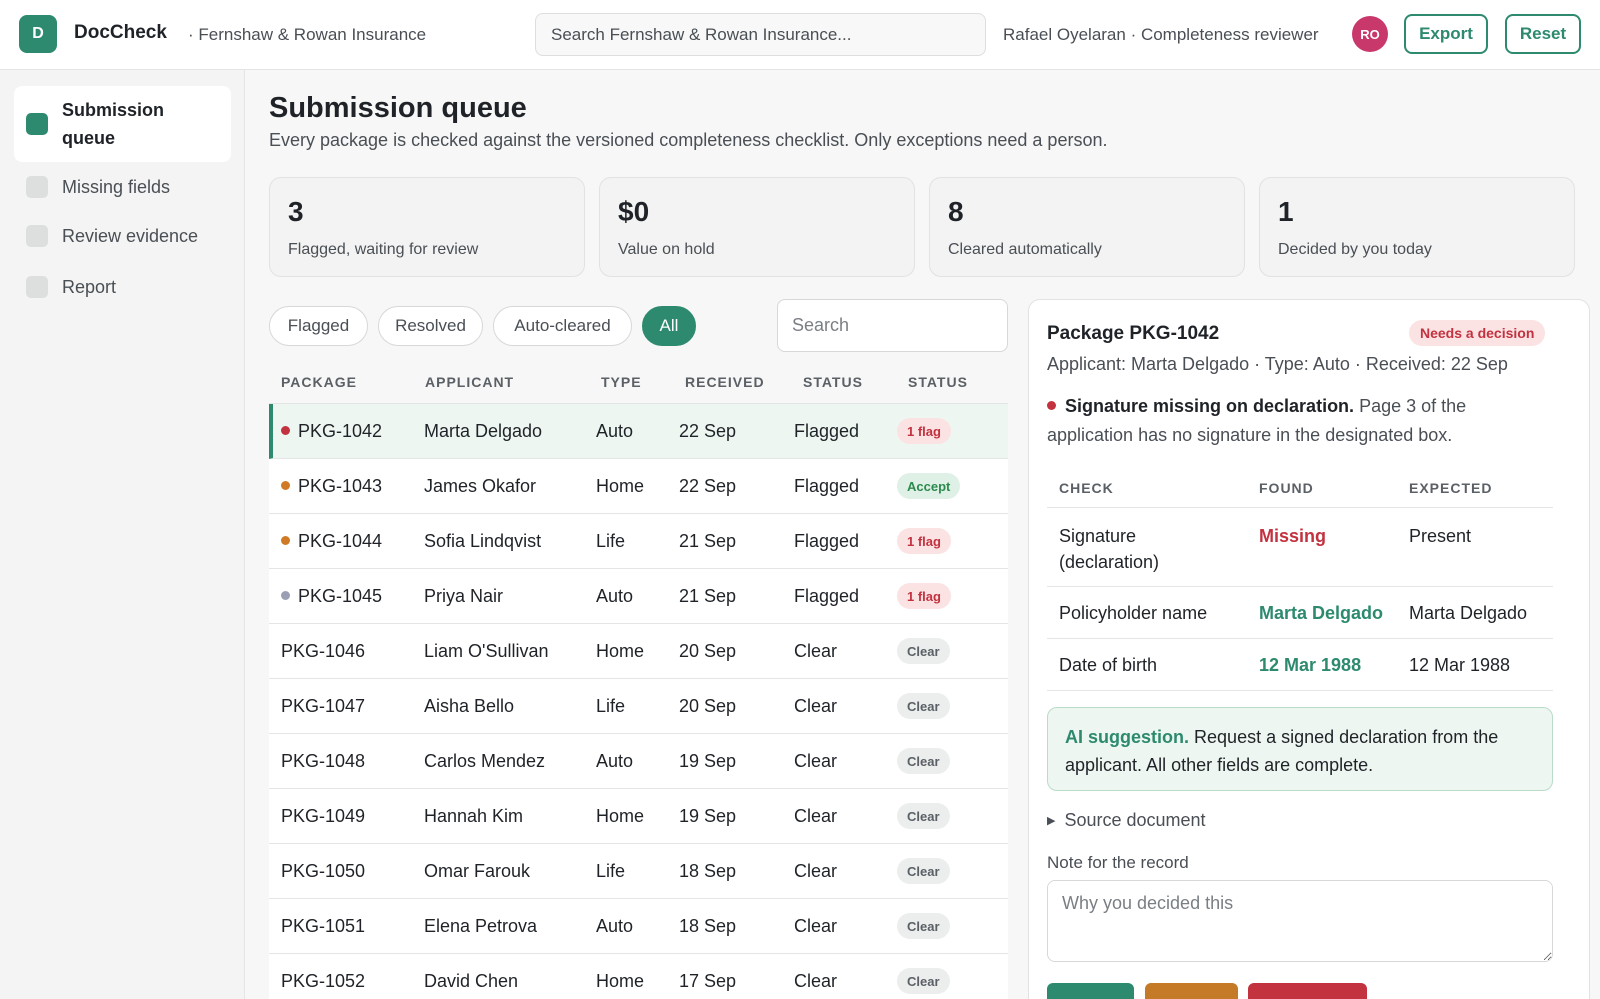 The height and width of the screenshot is (999, 1600). I want to click on cell-package: PKG-1049, so click(323, 816).